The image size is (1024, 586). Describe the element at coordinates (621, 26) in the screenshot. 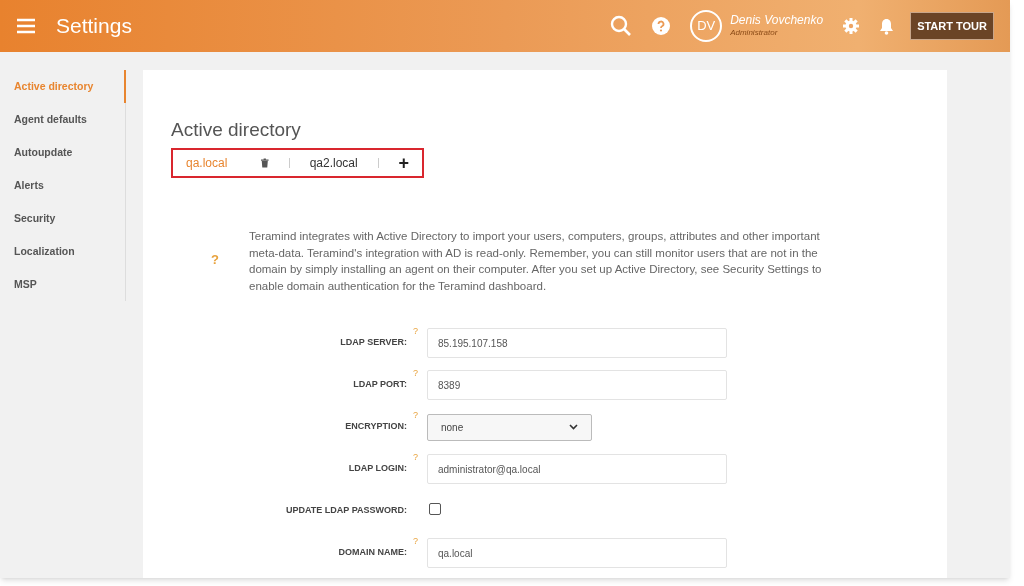

I see `search-icon` at that location.